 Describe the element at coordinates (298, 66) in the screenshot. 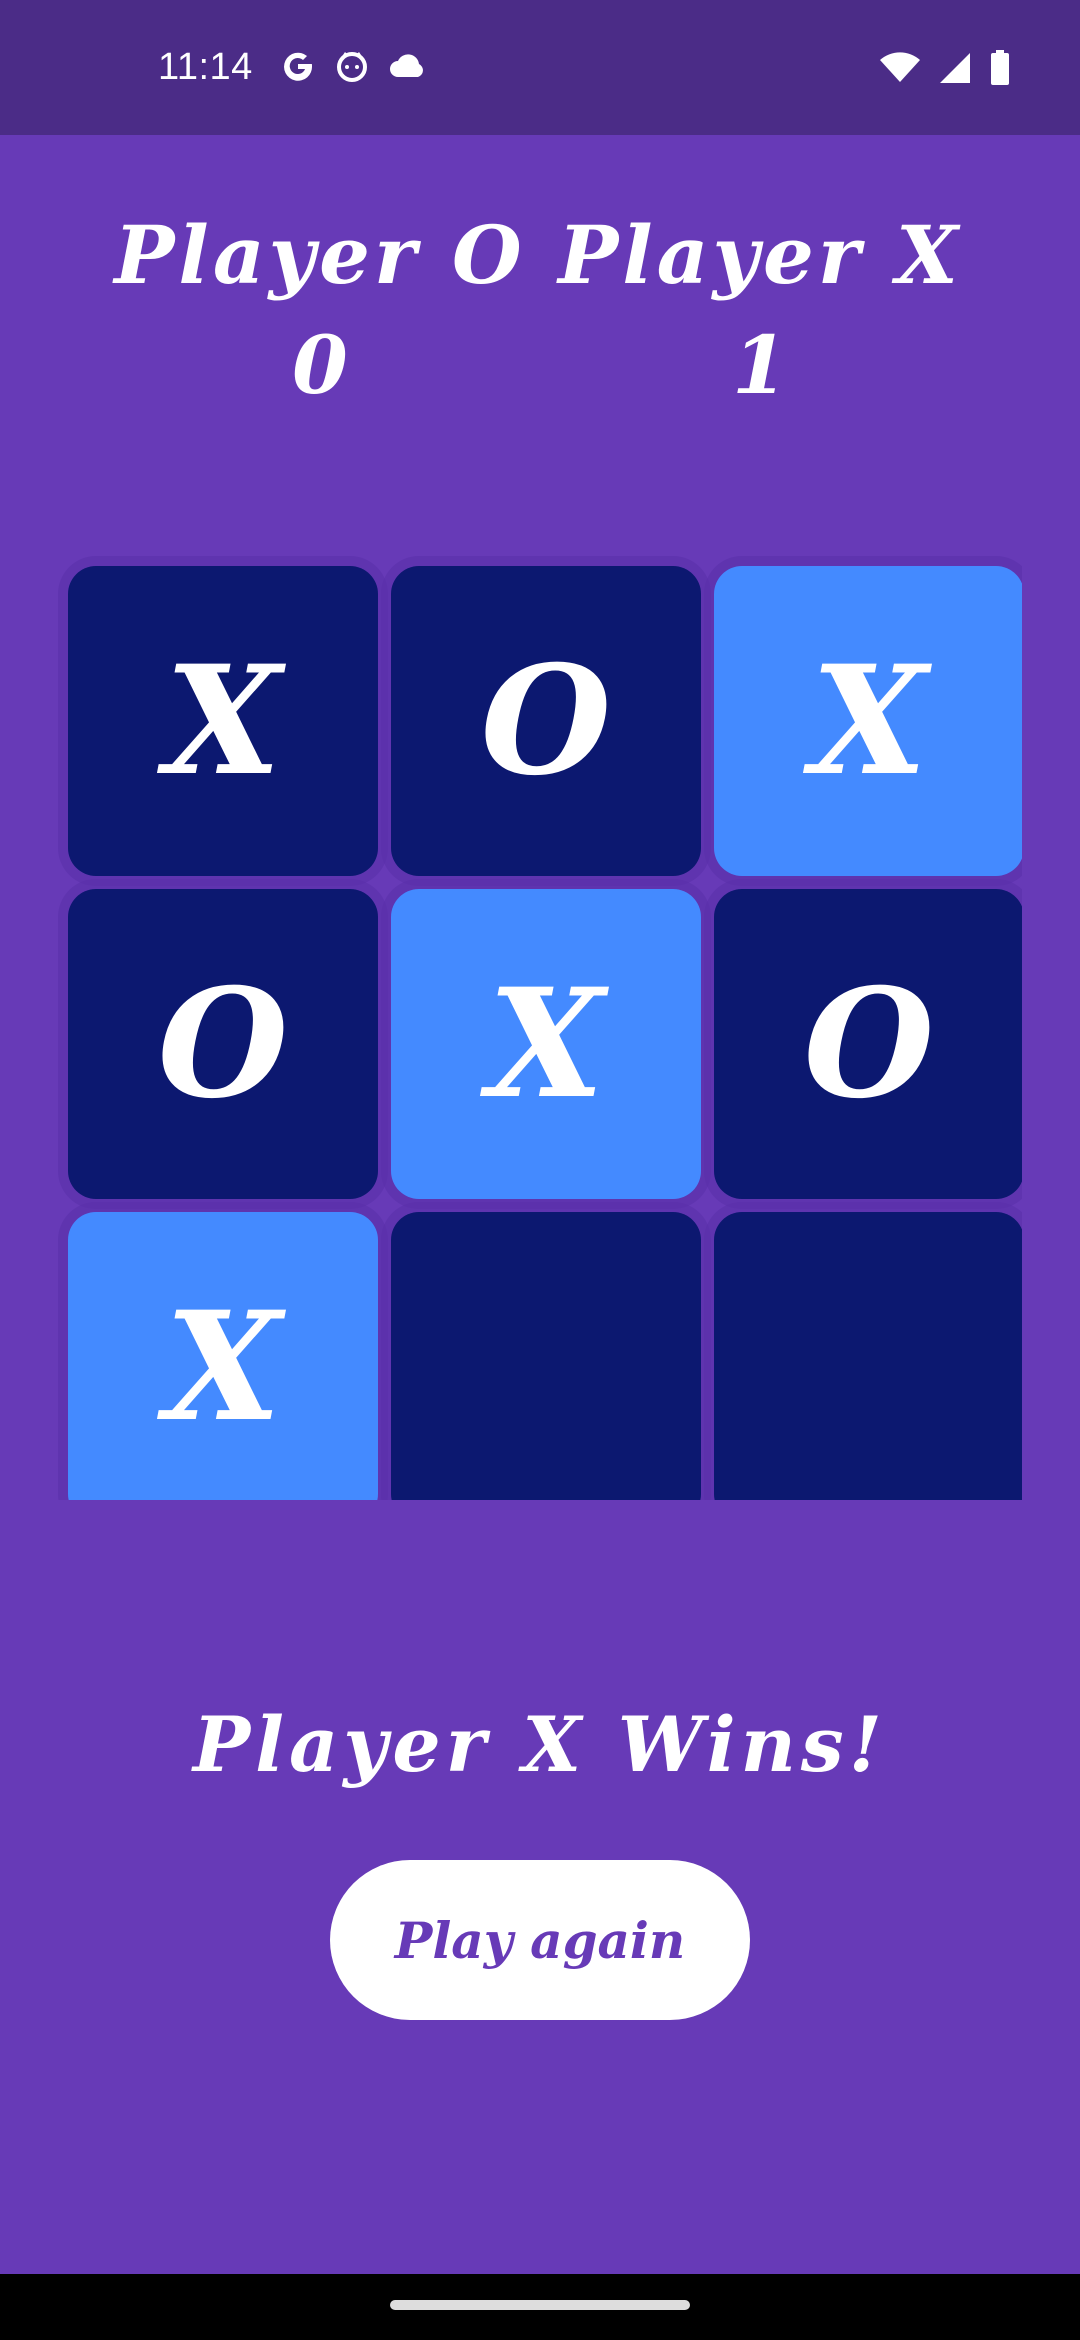

I see `google-icon` at that location.